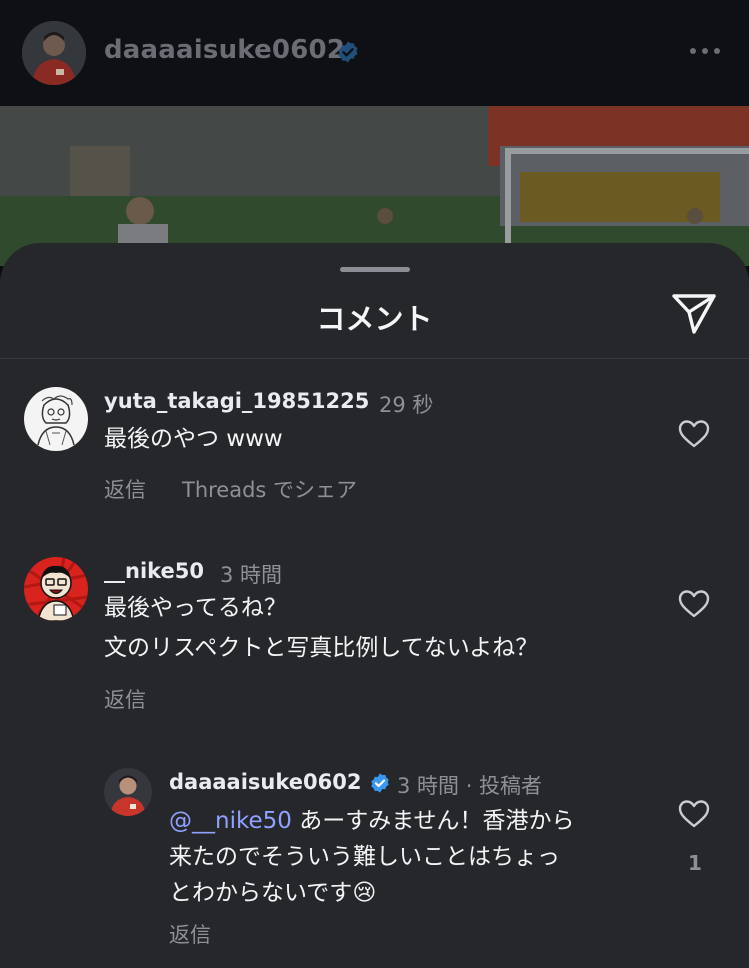  Describe the element at coordinates (193, 439) in the screenshot. I see `comment-text: 最後のやつ www` at that location.